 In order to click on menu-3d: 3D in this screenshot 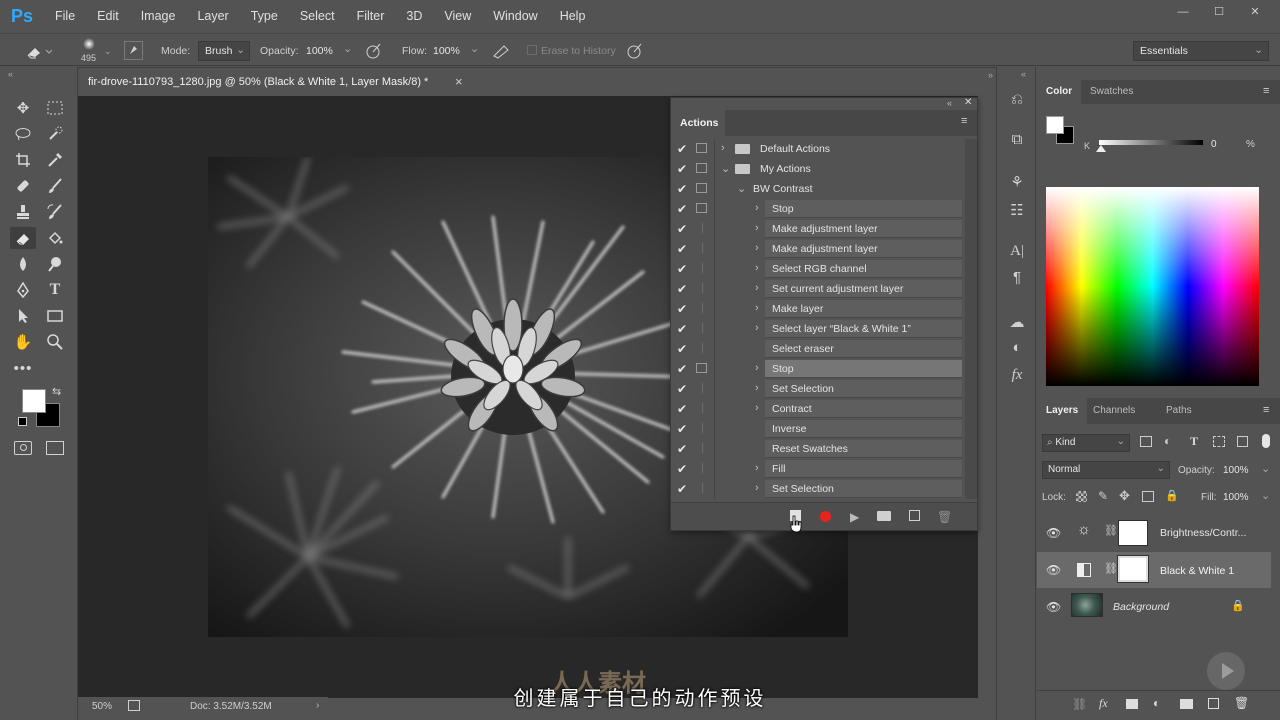, I will do `click(414, 16)`.